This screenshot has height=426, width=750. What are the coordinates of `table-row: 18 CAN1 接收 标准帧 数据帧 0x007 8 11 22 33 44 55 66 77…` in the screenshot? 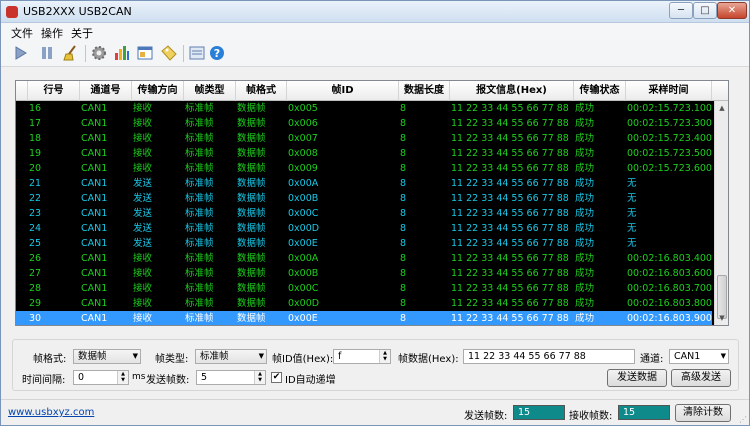 It's located at (364, 138).